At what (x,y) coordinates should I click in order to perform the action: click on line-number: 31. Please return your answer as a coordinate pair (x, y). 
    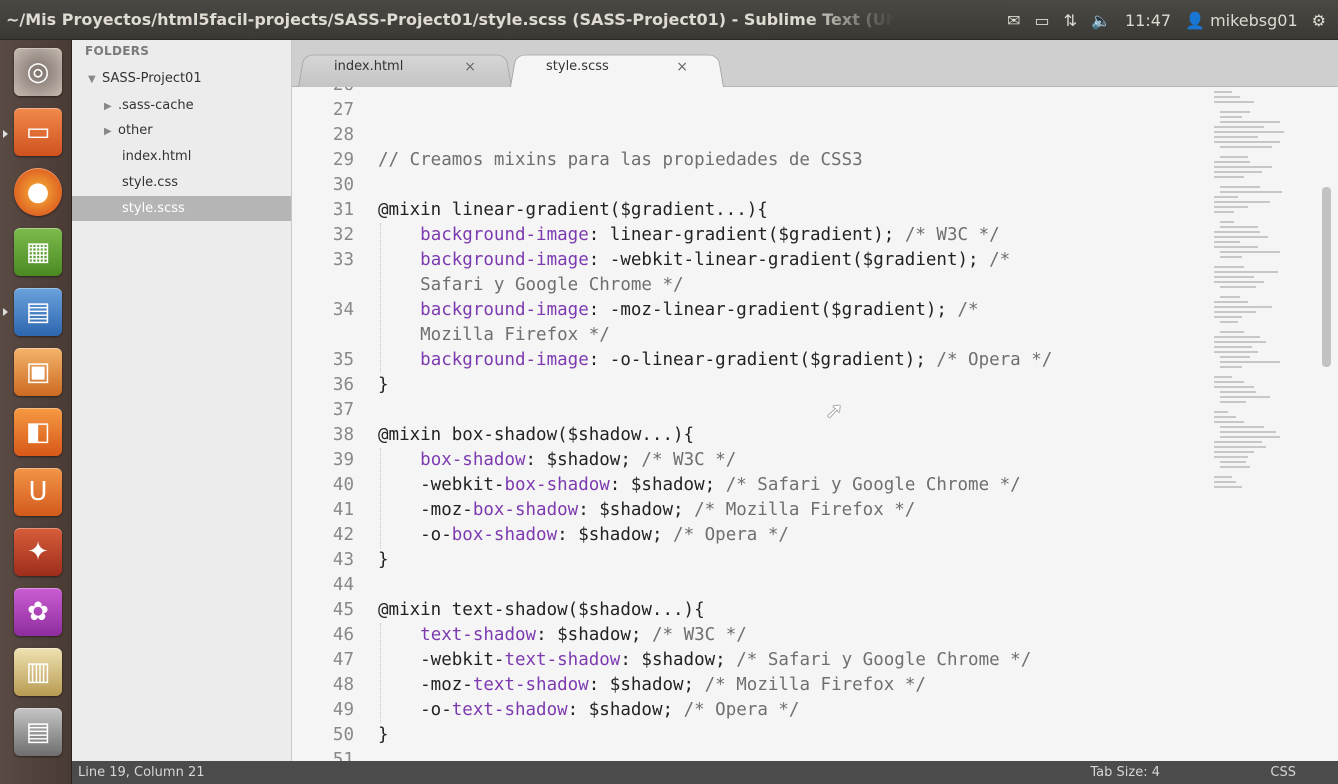
    Looking at the image, I should click on (343, 210).